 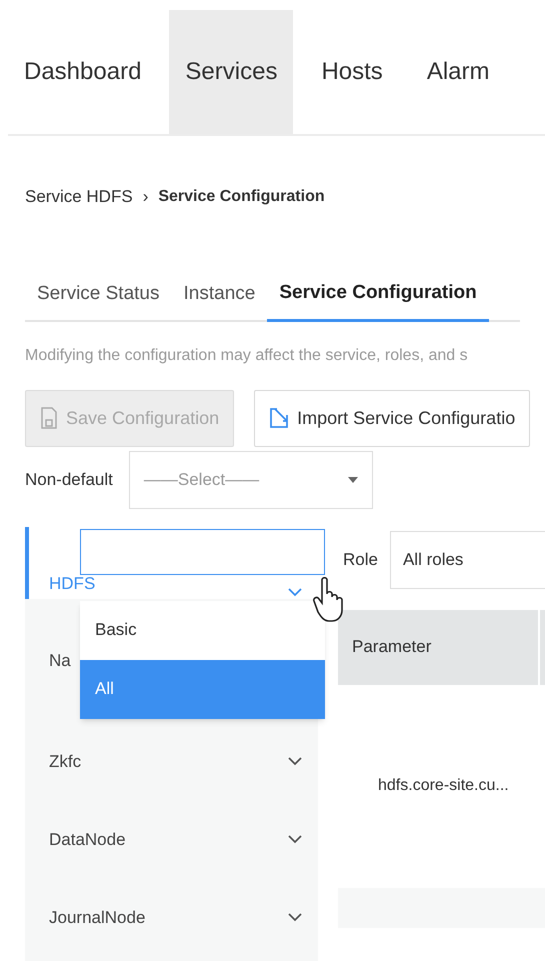 I want to click on nav-item: Zkfc, so click(x=171, y=761).